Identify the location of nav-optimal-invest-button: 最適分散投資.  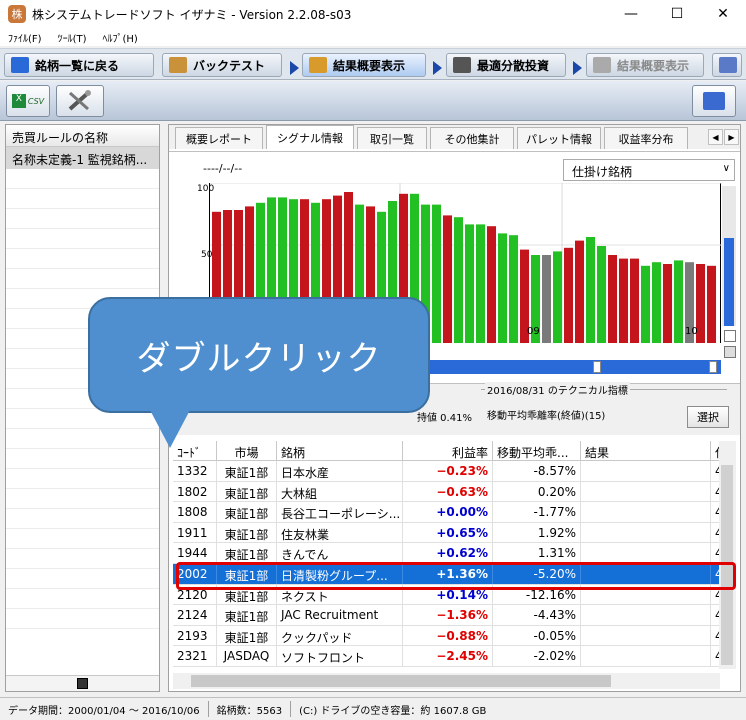
(506, 65).